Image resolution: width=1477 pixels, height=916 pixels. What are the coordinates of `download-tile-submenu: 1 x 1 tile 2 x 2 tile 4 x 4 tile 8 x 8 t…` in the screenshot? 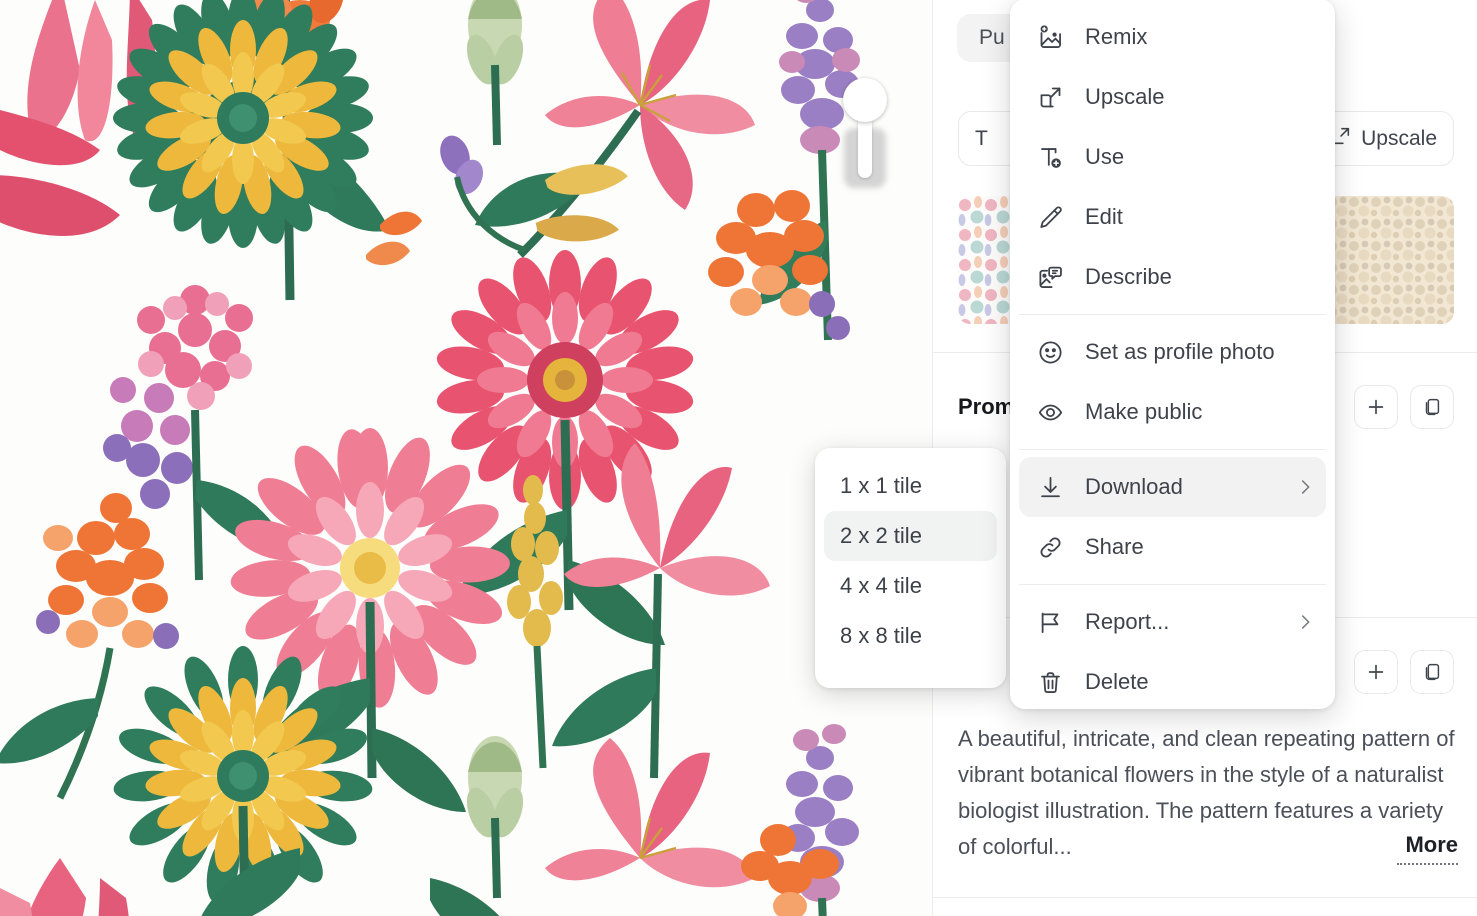 It's located at (910, 568).